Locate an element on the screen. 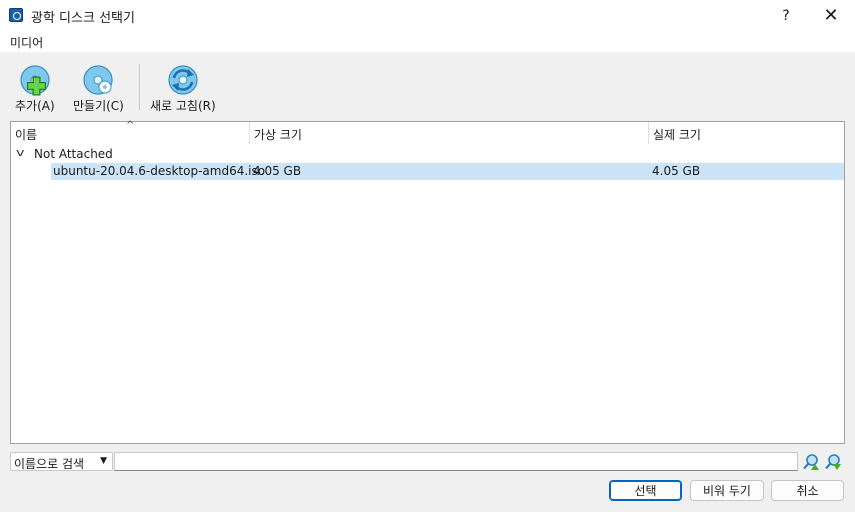  title-bar: 광학 디스크 선택기 ? ✕ is located at coordinates (427, 15).